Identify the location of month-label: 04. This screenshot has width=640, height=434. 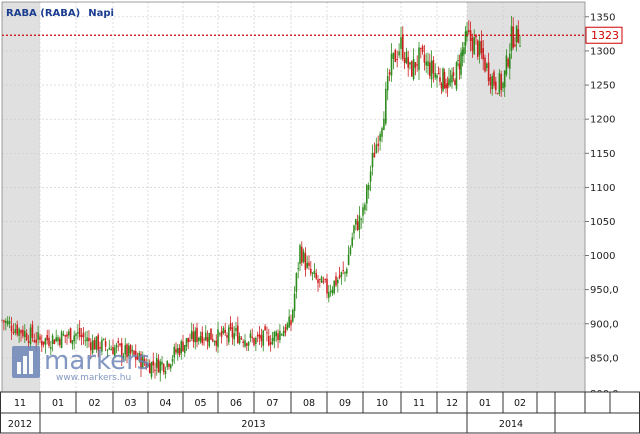
(165, 403).